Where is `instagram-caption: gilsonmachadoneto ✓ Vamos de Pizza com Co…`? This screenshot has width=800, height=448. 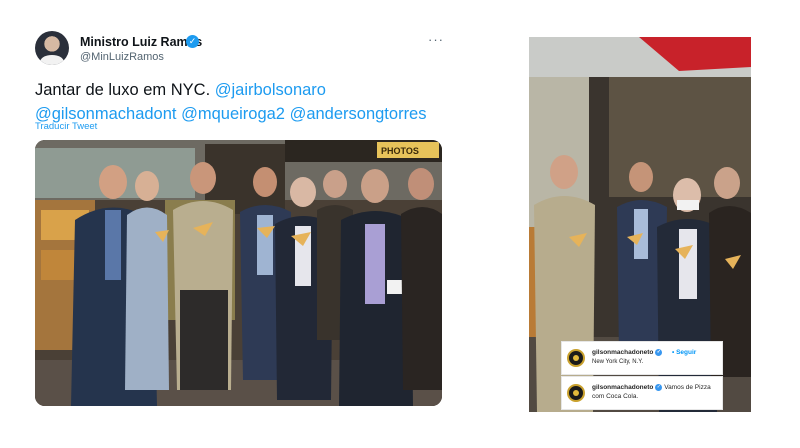 instagram-caption: gilsonmachadoneto ✓ Vamos de Pizza com Co… is located at coordinates (656, 392).